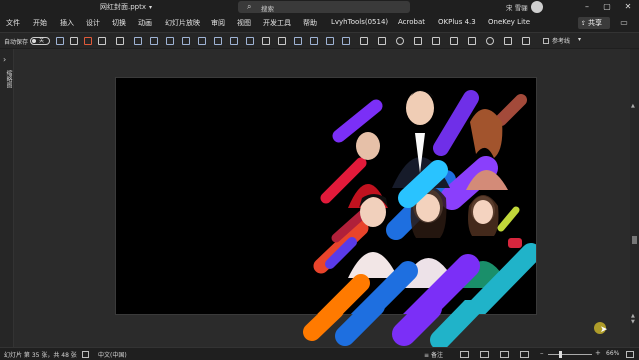 This screenshot has height=360, width=639. I want to click on align-center-icon, so click(154, 41).